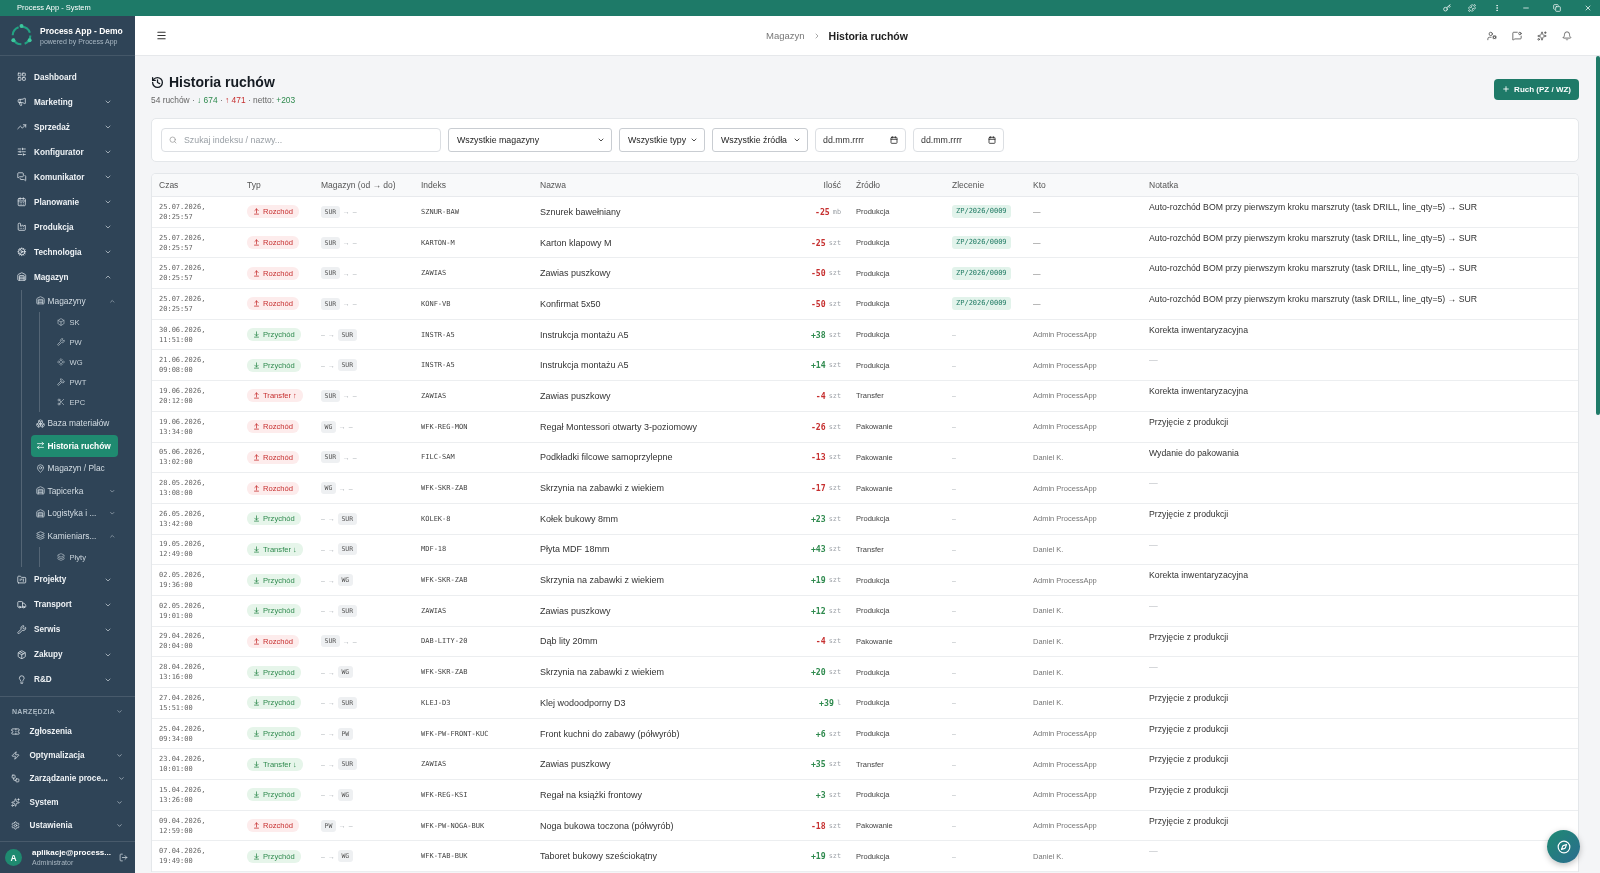  Describe the element at coordinates (610, 733) in the screenshot. I see `item-name: Front kuchni do zabawy (półwyrób)` at that location.